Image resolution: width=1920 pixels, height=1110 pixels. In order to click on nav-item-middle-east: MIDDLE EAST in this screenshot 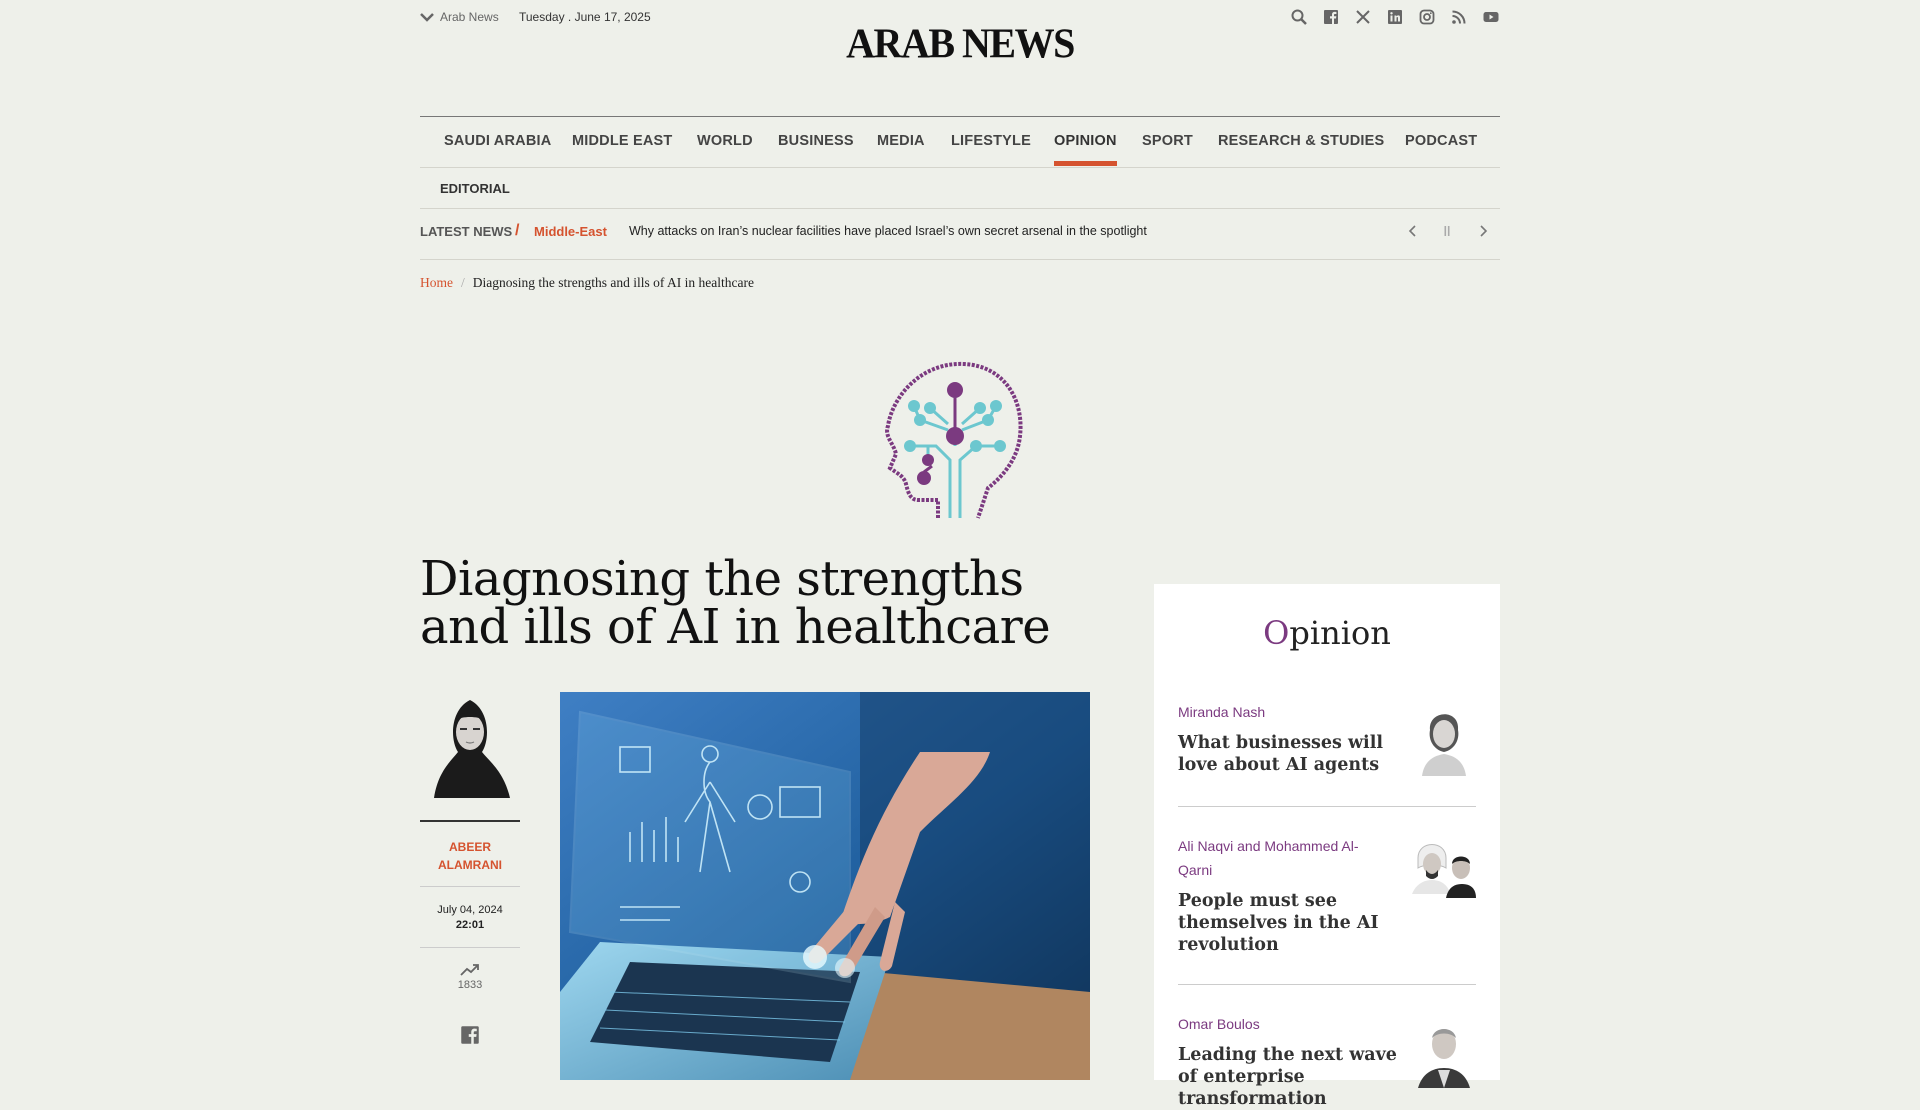, I will do `click(622, 141)`.